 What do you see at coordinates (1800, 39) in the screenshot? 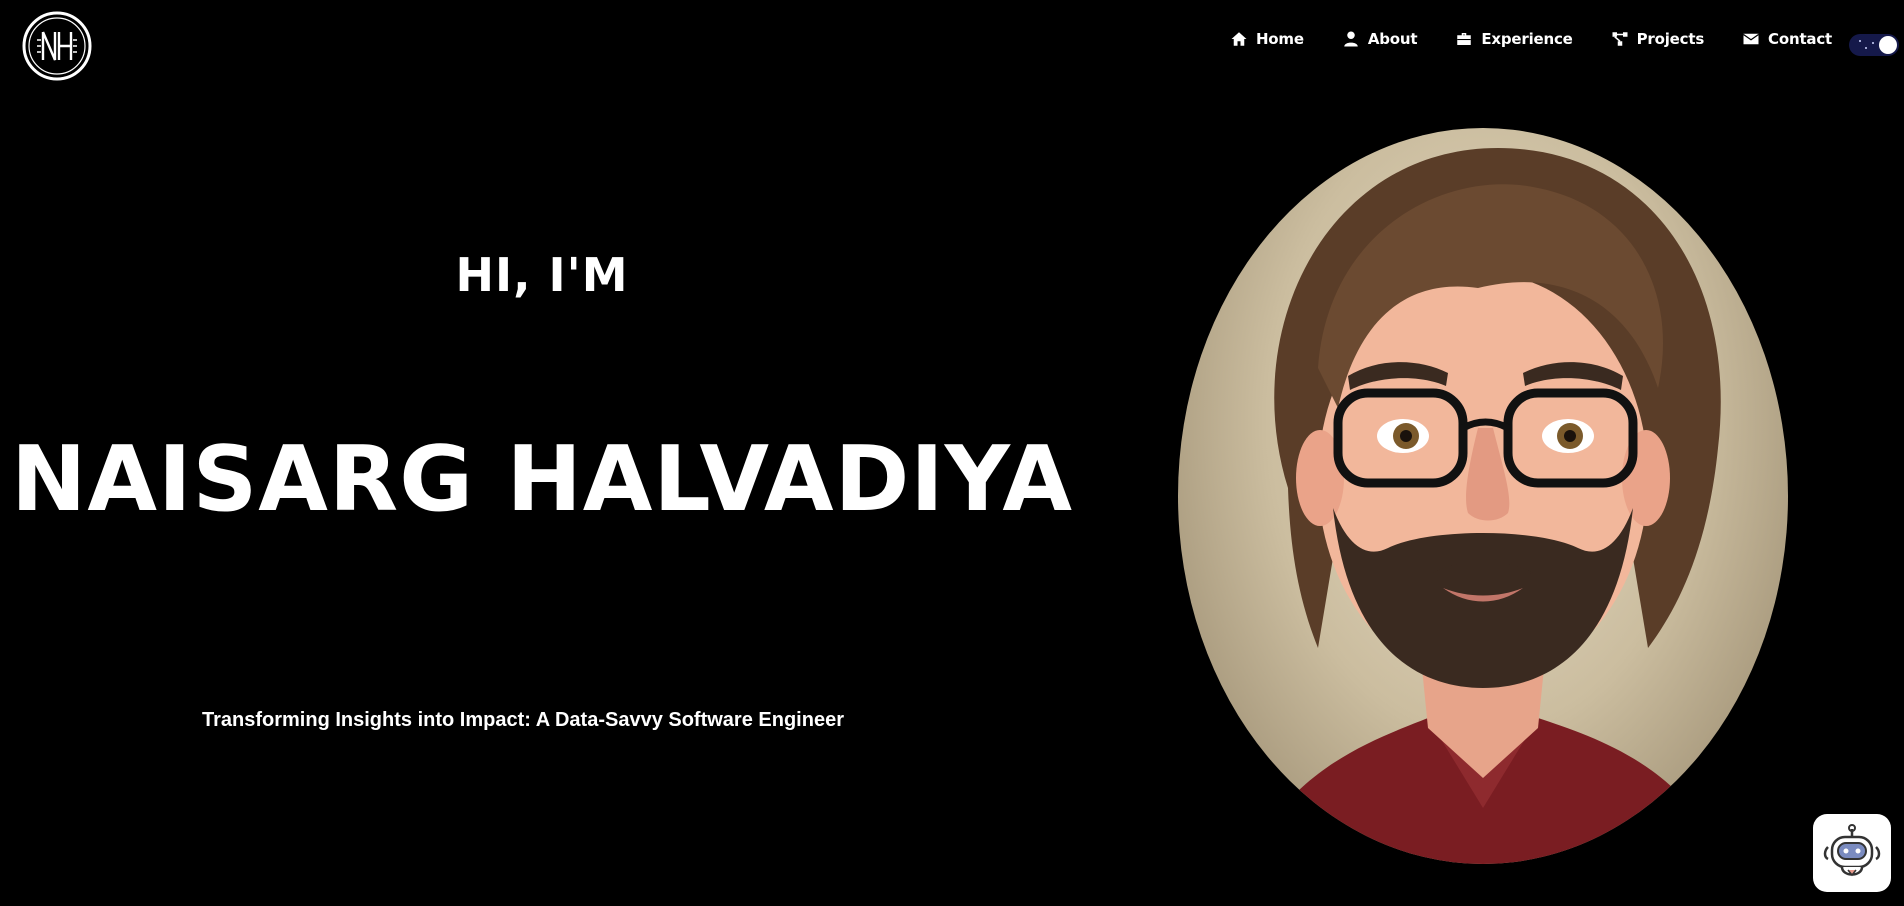
I see `nav-contact-label: Contact` at bounding box center [1800, 39].